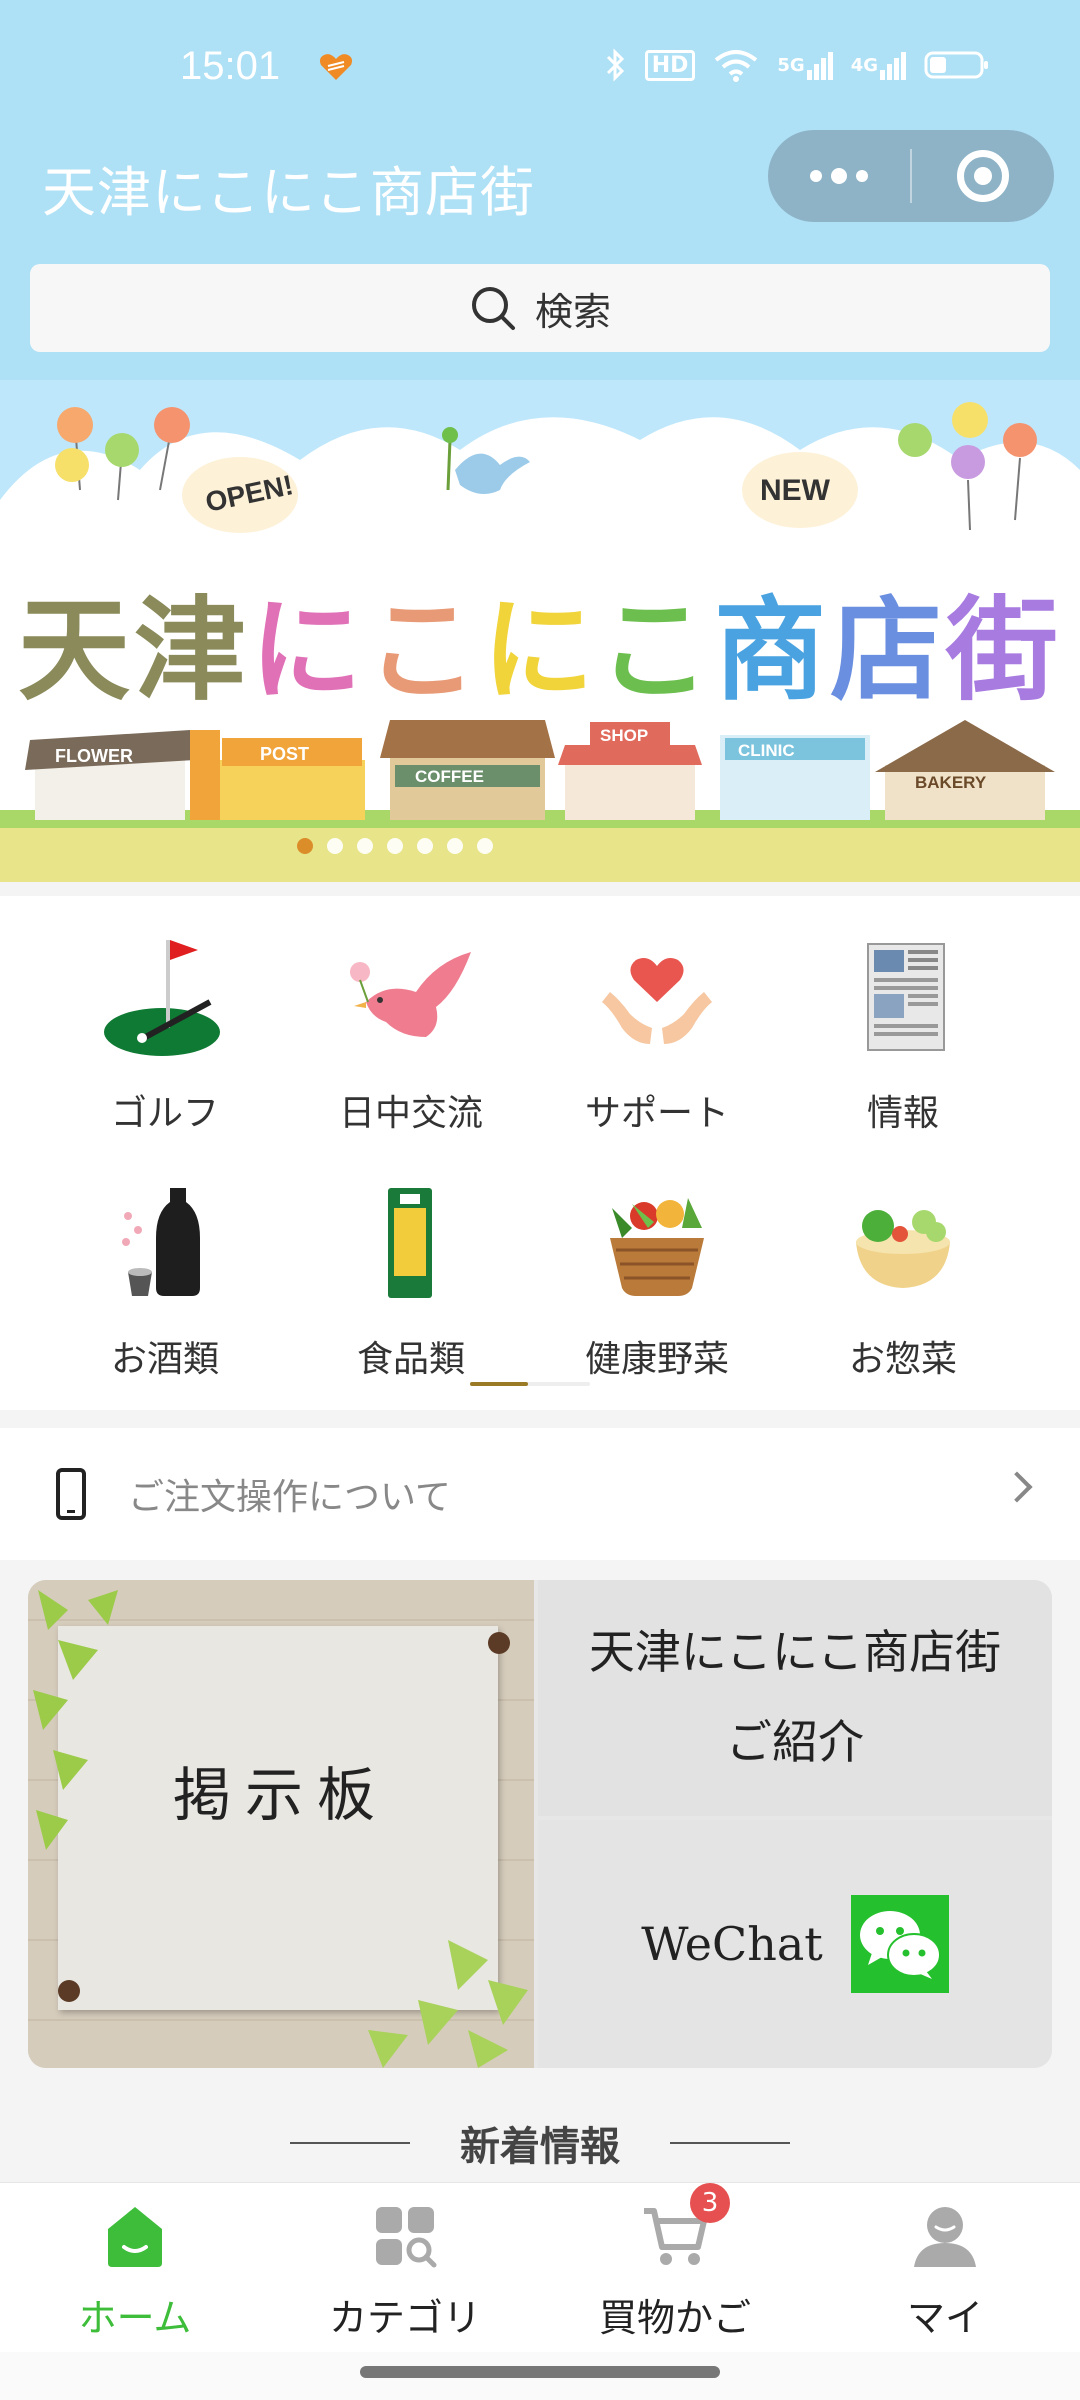  What do you see at coordinates (230, 66) in the screenshot?
I see `status-time: 15:01` at bounding box center [230, 66].